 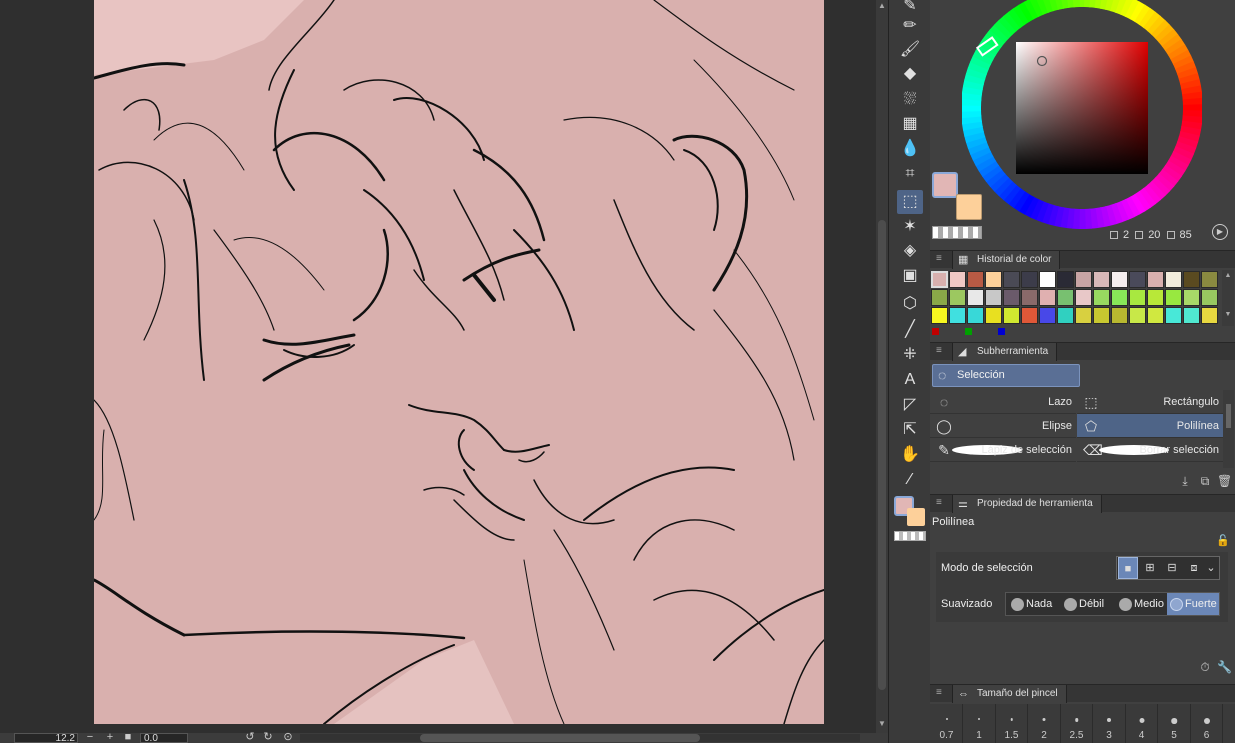 I want to click on canvas-horizontal-scrollbar, so click(x=580, y=738).